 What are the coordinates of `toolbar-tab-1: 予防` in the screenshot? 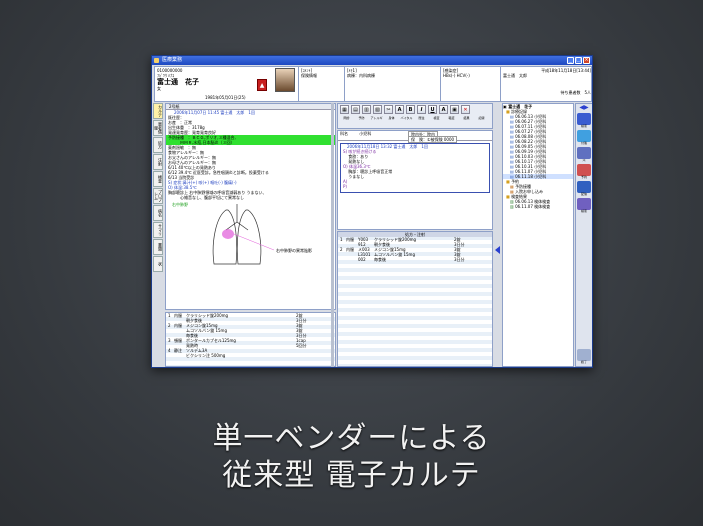 It's located at (361, 118).